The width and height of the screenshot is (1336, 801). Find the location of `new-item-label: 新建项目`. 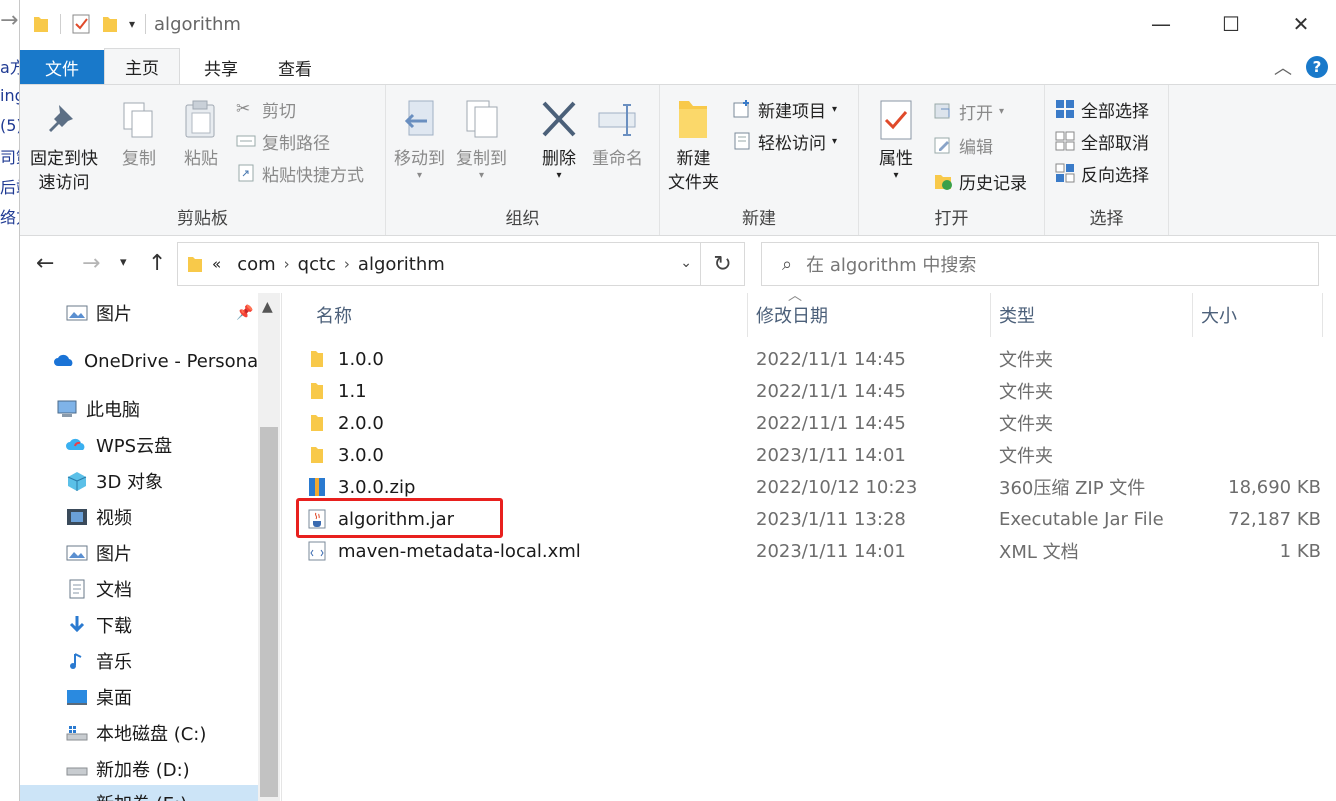

new-item-label: 新建项目 is located at coordinates (792, 111).